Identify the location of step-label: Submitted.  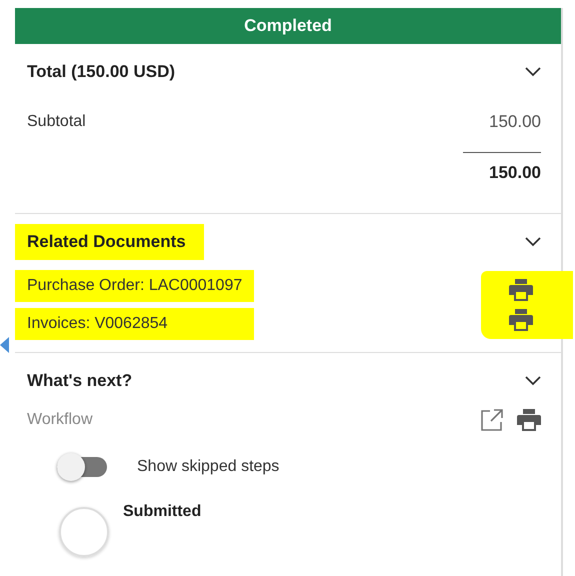
(162, 512).